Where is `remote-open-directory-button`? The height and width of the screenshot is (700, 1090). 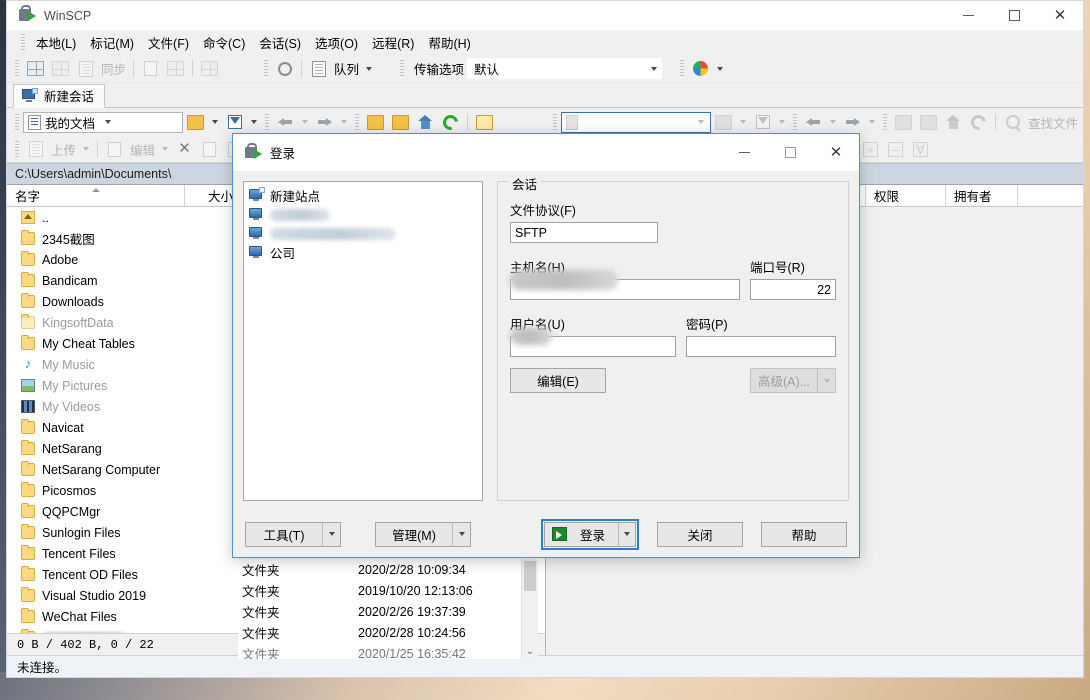 remote-open-directory-button is located at coordinates (723, 122).